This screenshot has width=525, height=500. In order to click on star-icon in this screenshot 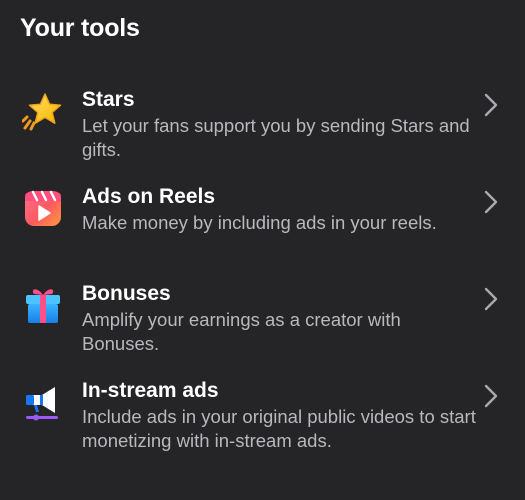, I will do `click(43, 111)`.